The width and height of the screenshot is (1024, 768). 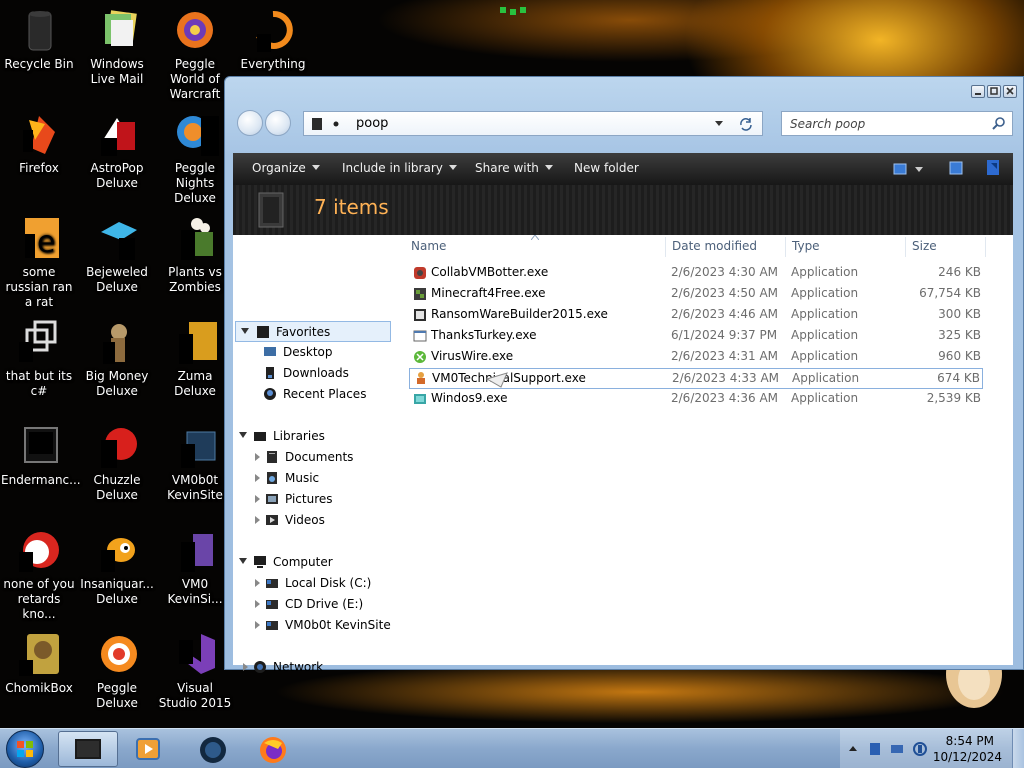 I want to click on desktop-icon-zuma: Zuma Deluxe, so click(x=195, y=358).